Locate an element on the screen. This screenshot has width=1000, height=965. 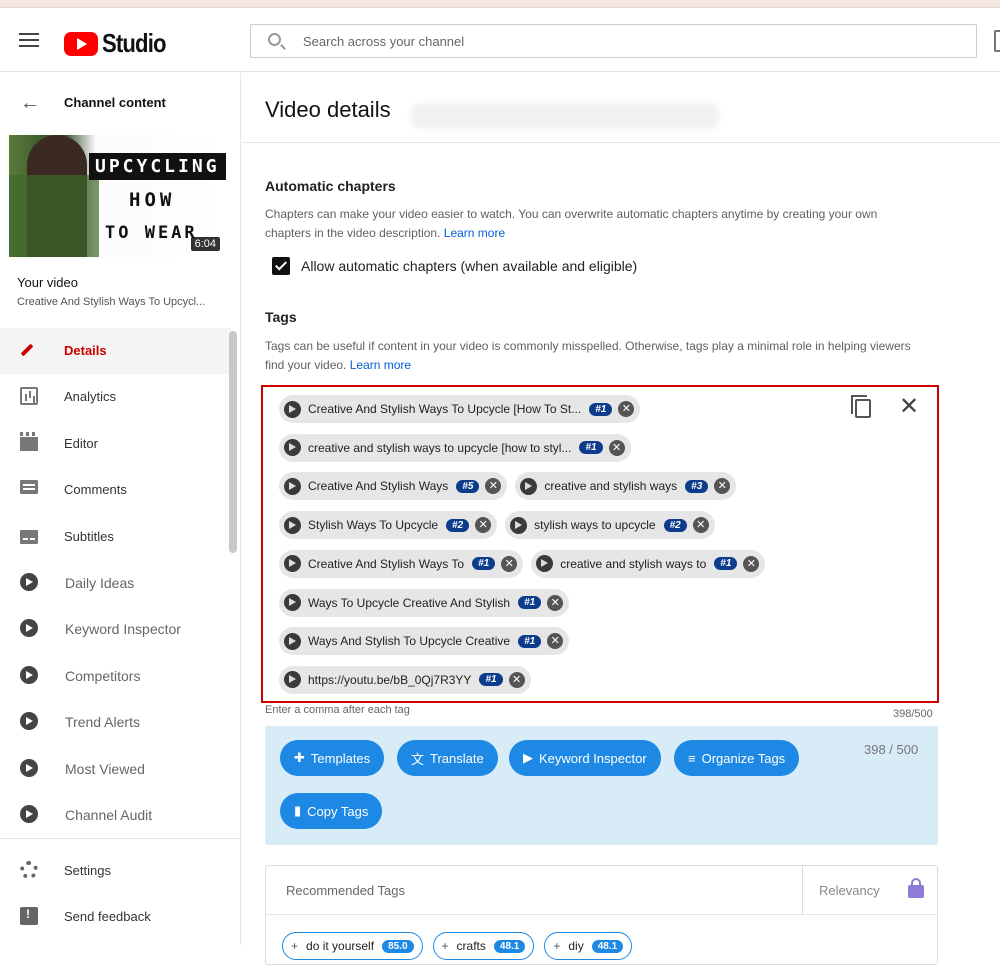
sidebar-item-label: Analytics is located at coordinates (90, 397).